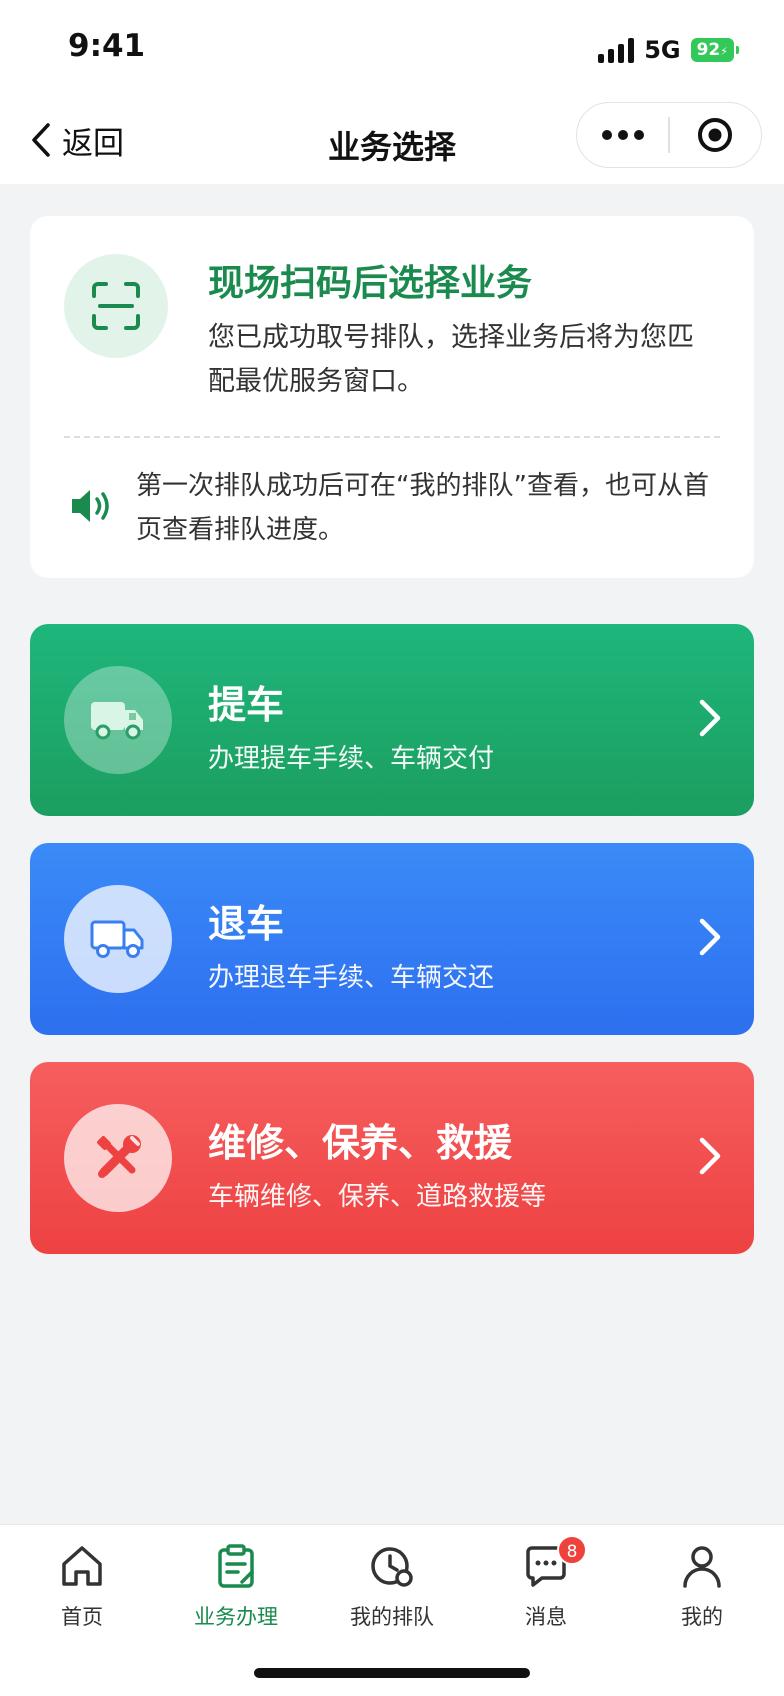 The image size is (784, 1696). What do you see at coordinates (392, 140) in the screenshot?
I see `nav-bar: 返回 业务选择` at bounding box center [392, 140].